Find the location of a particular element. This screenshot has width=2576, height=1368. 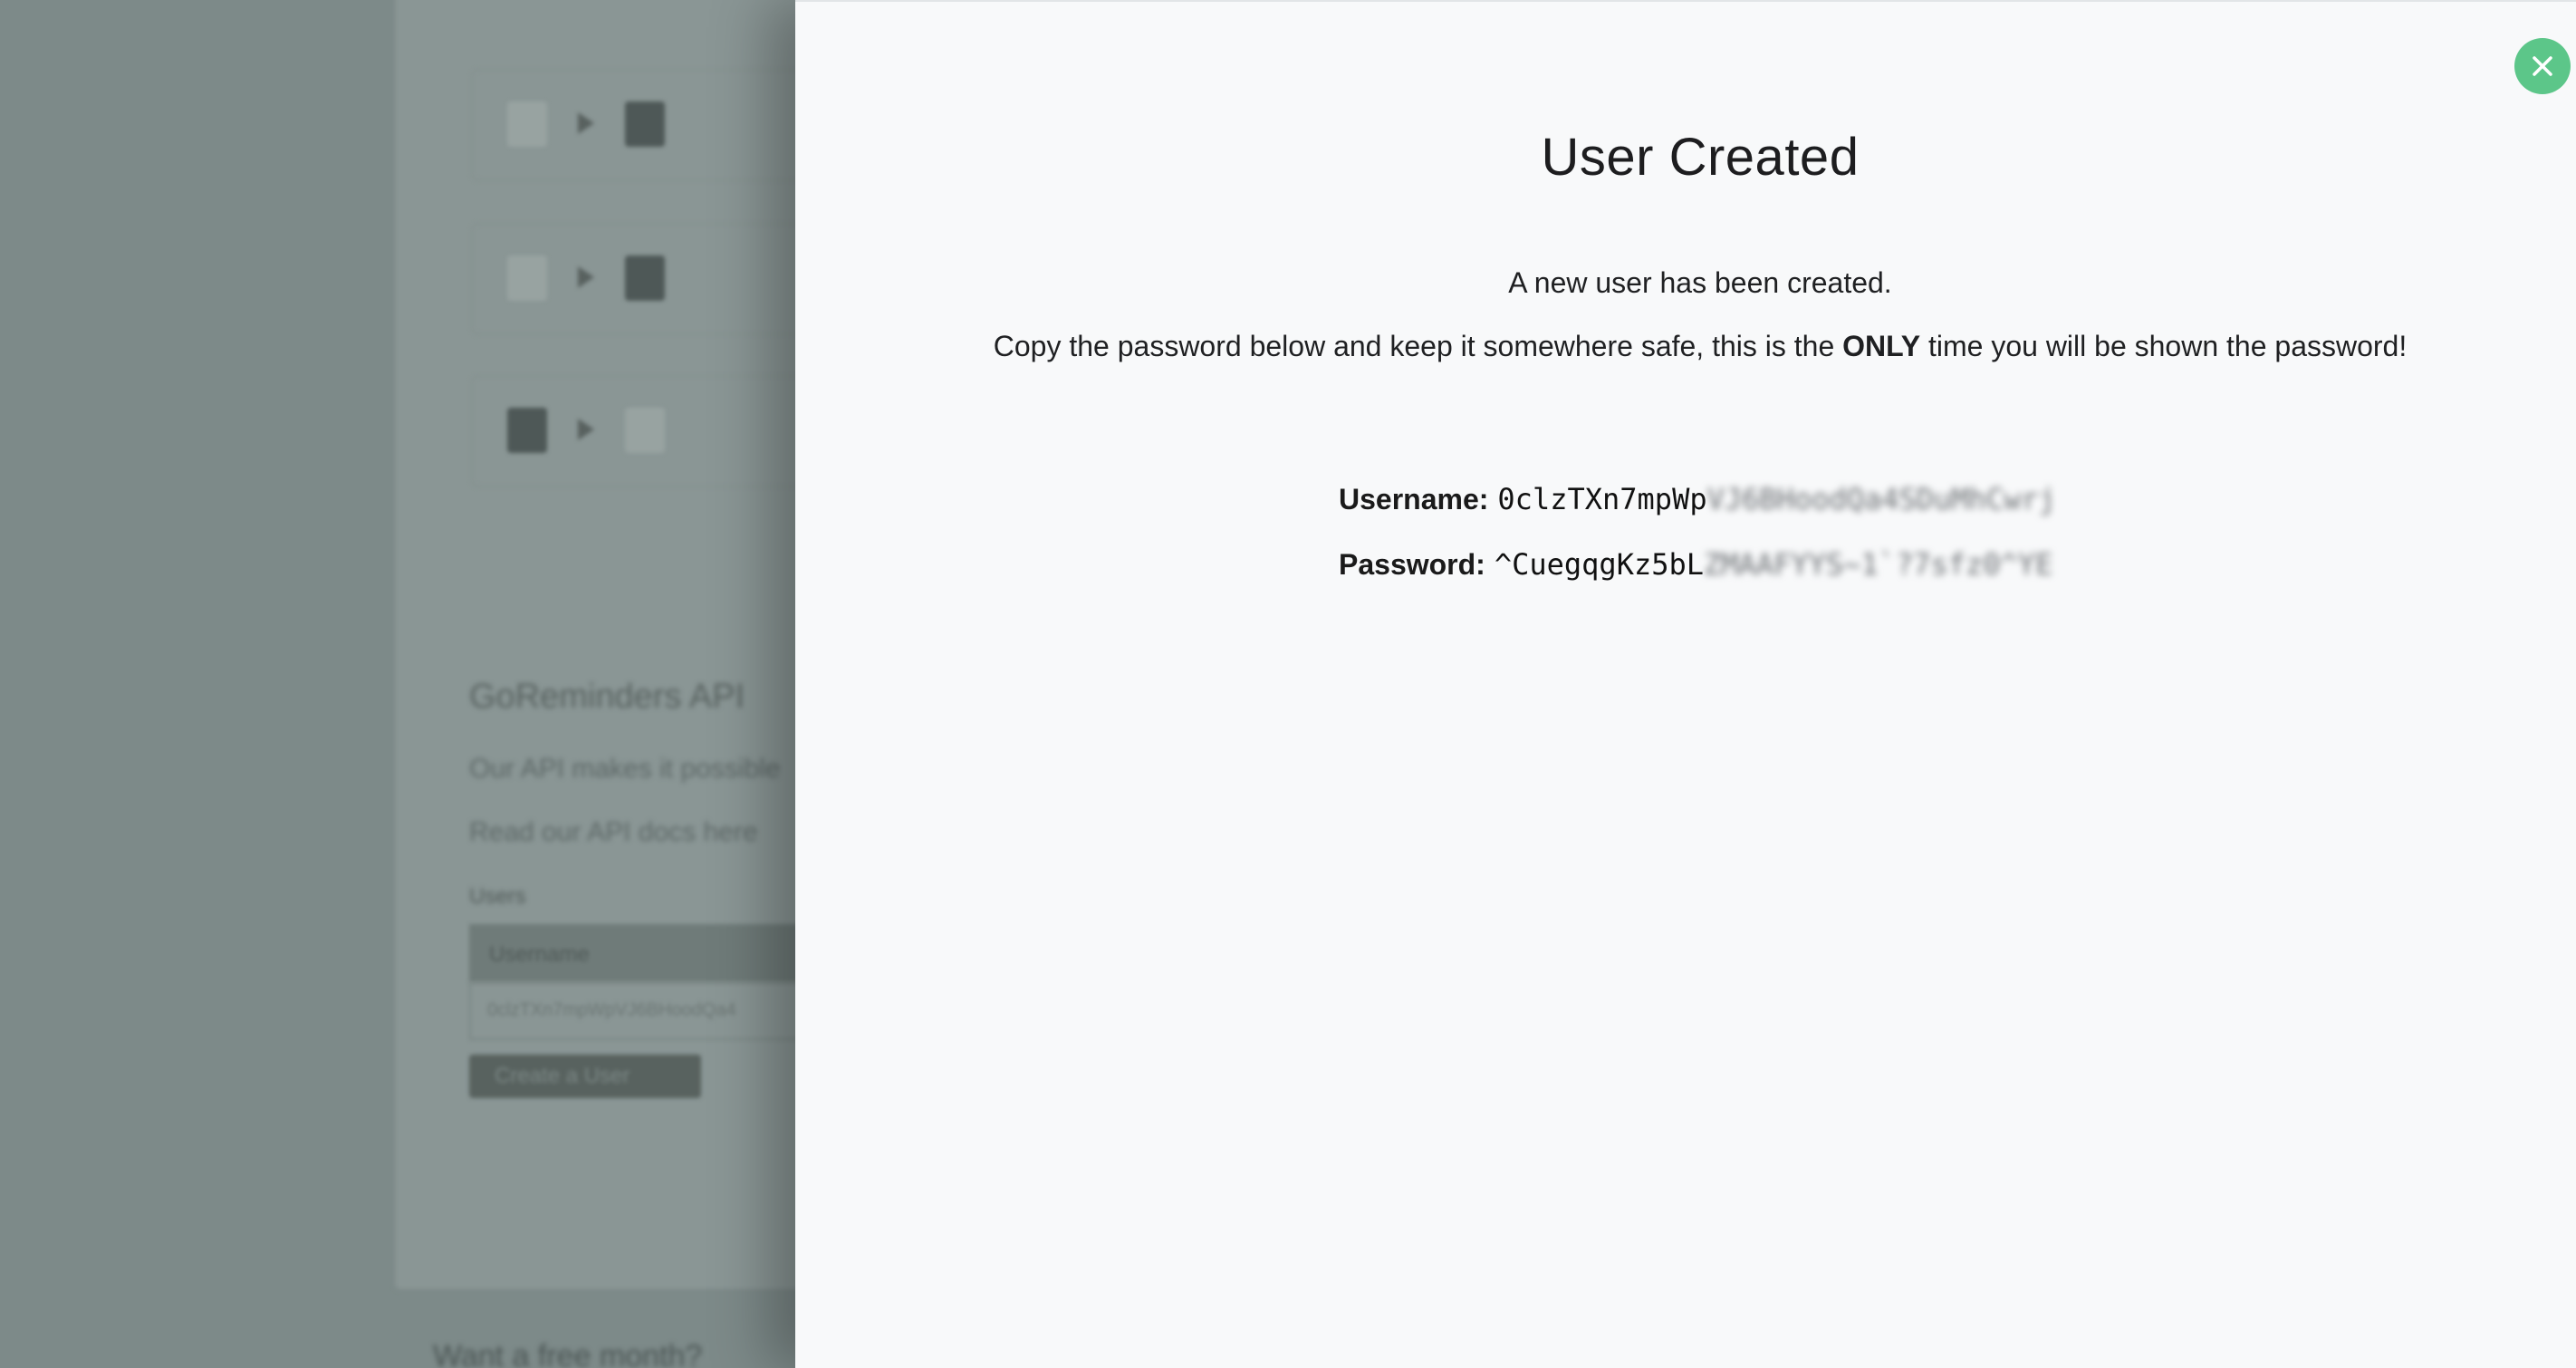

password-value: ^CuegqgKz5bL is located at coordinates (1599, 565).